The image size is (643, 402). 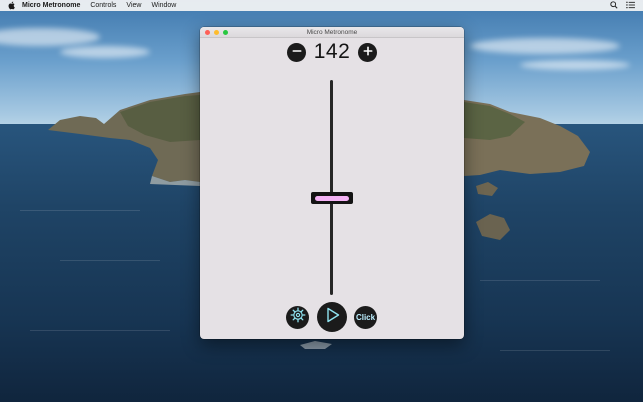 I want to click on zoom-button, so click(x=225, y=32).